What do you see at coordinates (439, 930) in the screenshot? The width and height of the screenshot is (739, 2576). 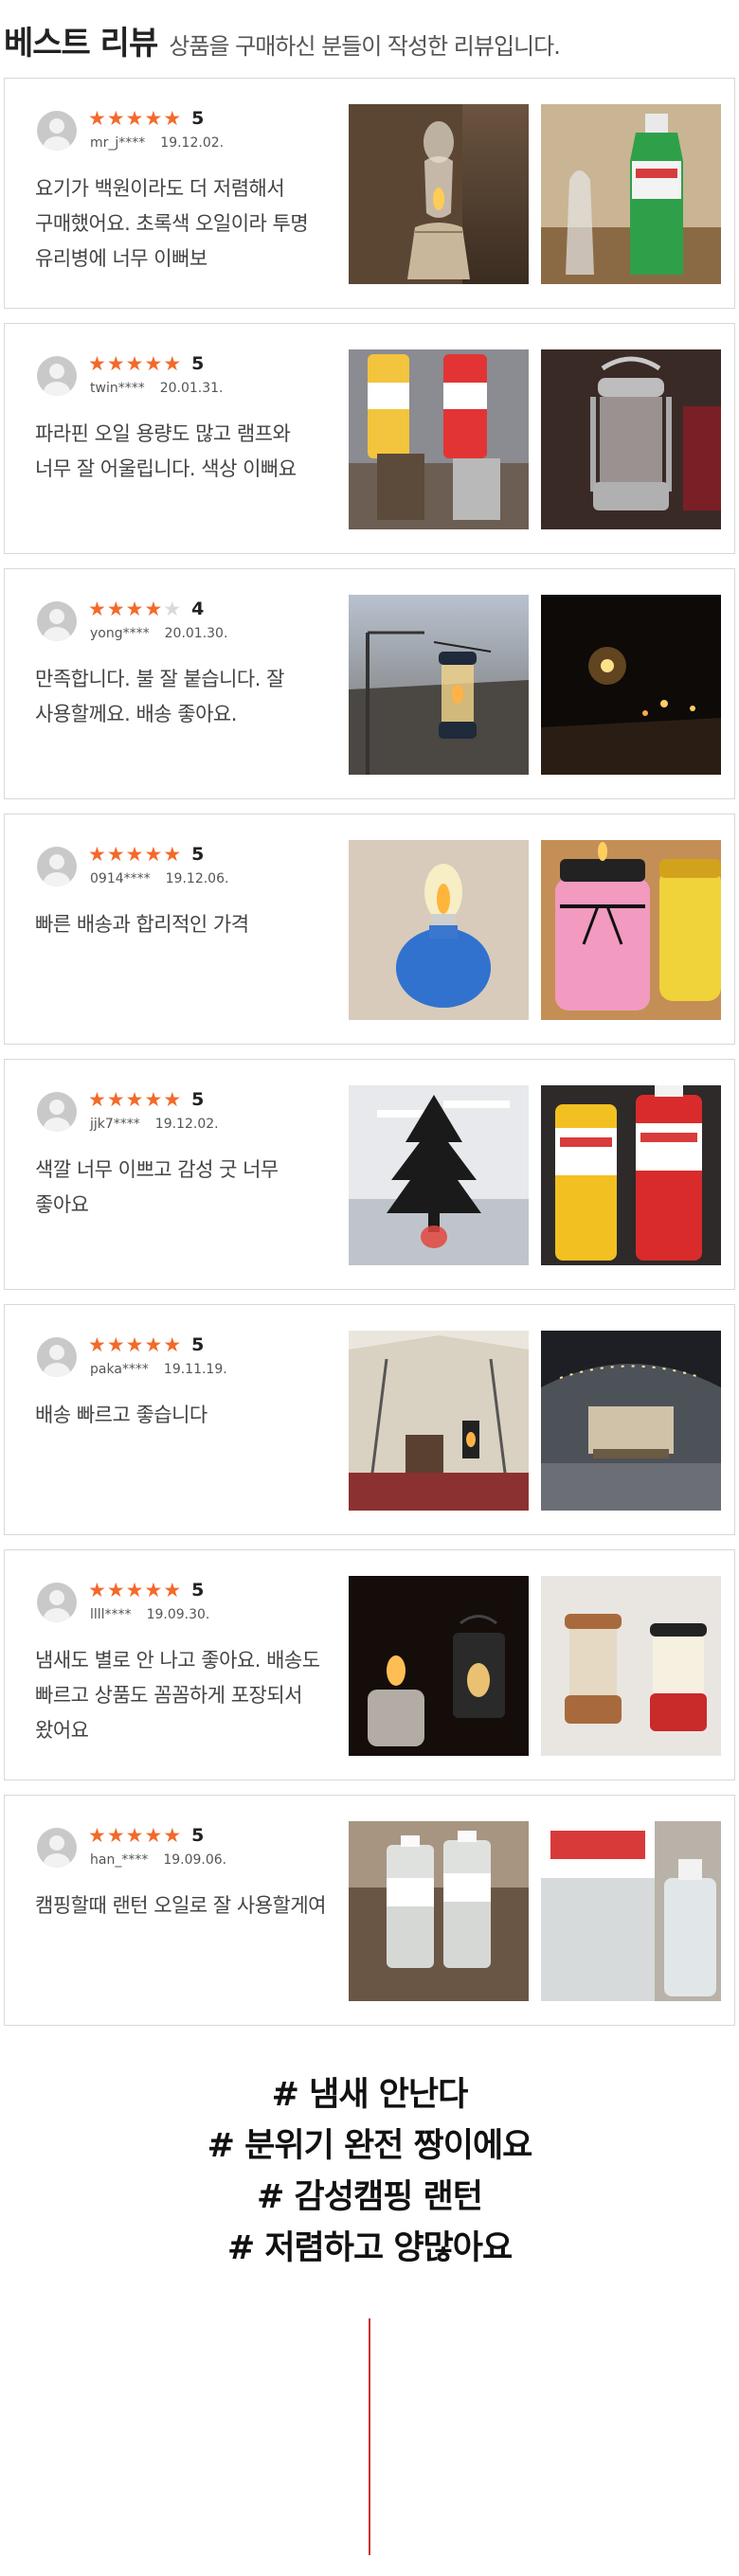 I see `blue-oil-lamp-photo` at bounding box center [439, 930].